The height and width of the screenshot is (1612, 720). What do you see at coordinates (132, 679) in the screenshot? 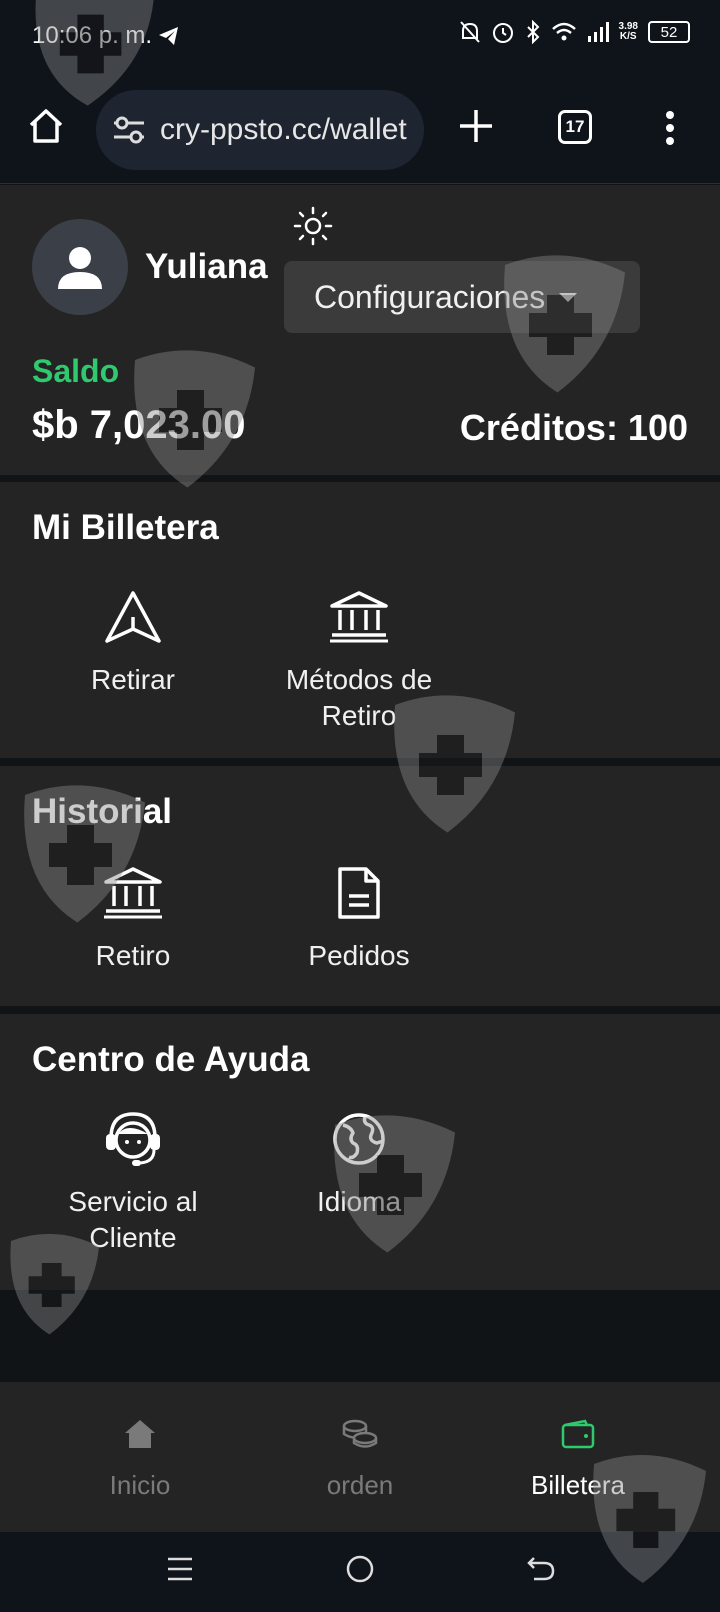
I see `withdraw-label: Retirar` at bounding box center [132, 679].